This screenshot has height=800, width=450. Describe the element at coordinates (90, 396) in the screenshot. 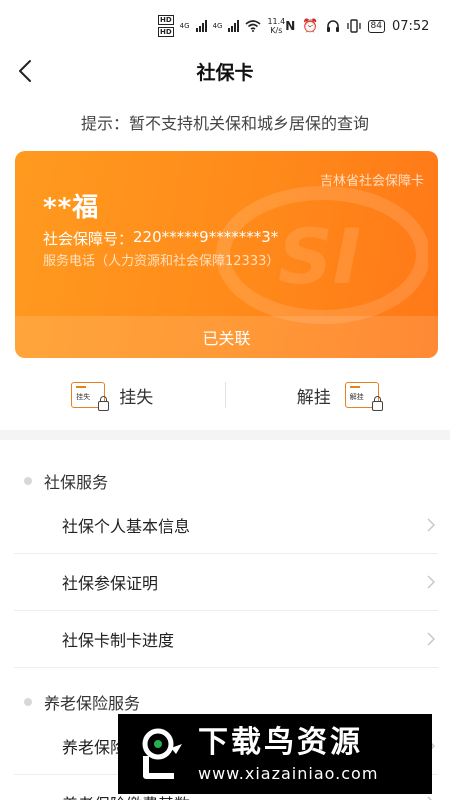

I see `report-loss-icon: 挂失` at that location.